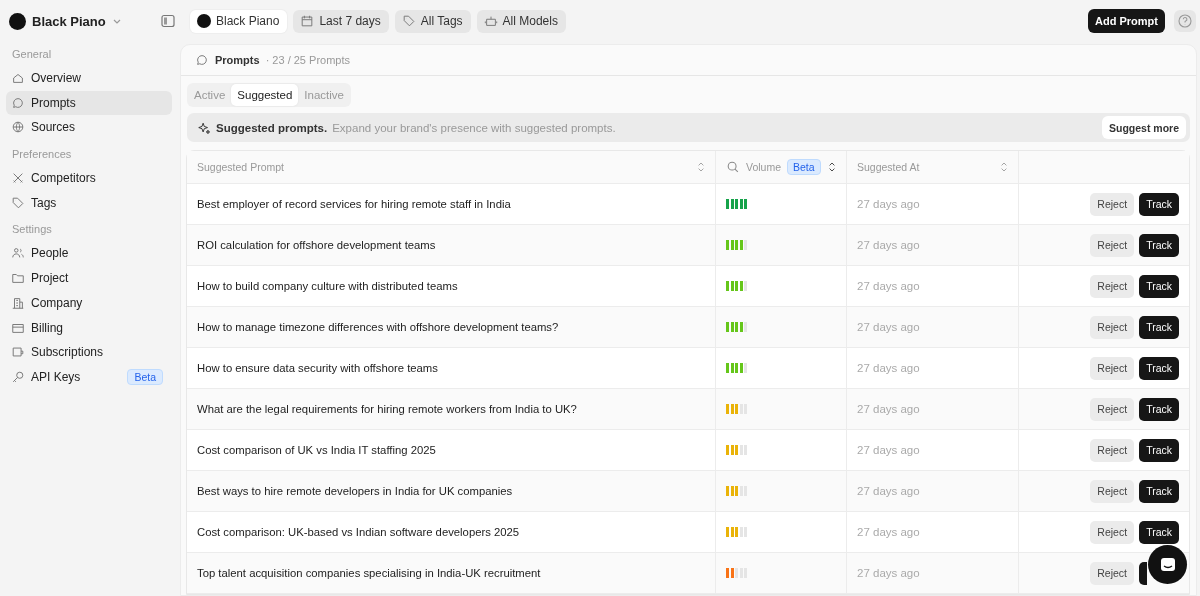 The height and width of the screenshot is (596, 1200). I want to click on sidebar-item: API Keys Beta, so click(89, 376).